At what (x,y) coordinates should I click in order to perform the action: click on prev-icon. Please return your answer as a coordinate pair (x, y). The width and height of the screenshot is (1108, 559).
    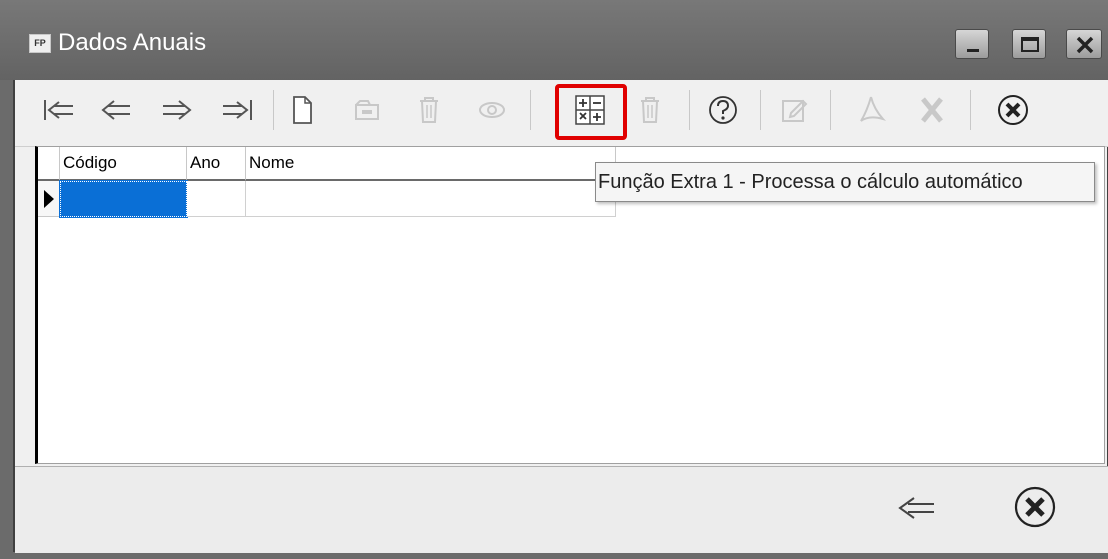
    Looking at the image, I should click on (115, 110).